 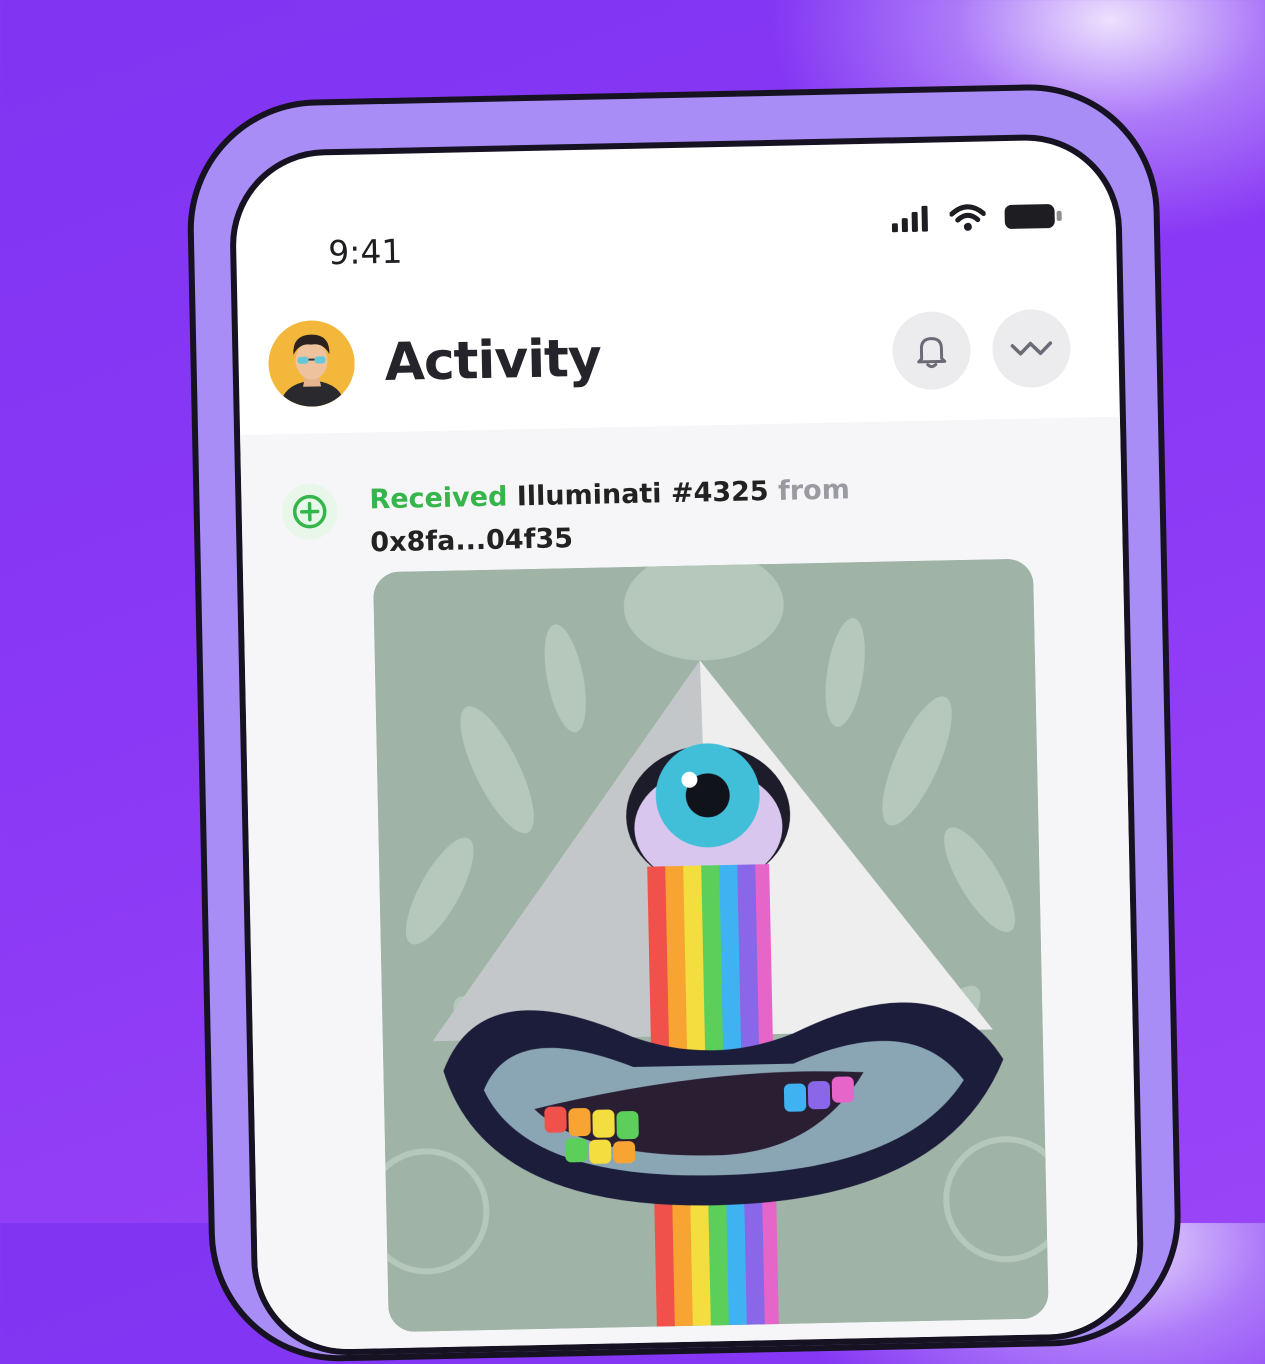 I want to click on avatar, so click(x=311, y=363).